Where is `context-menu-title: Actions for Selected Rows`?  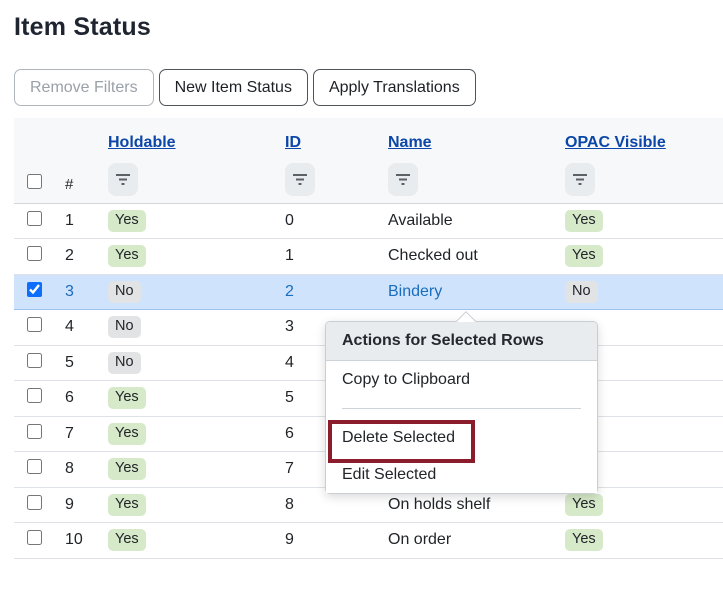
context-menu-title: Actions for Selected Rows is located at coordinates (461, 341).